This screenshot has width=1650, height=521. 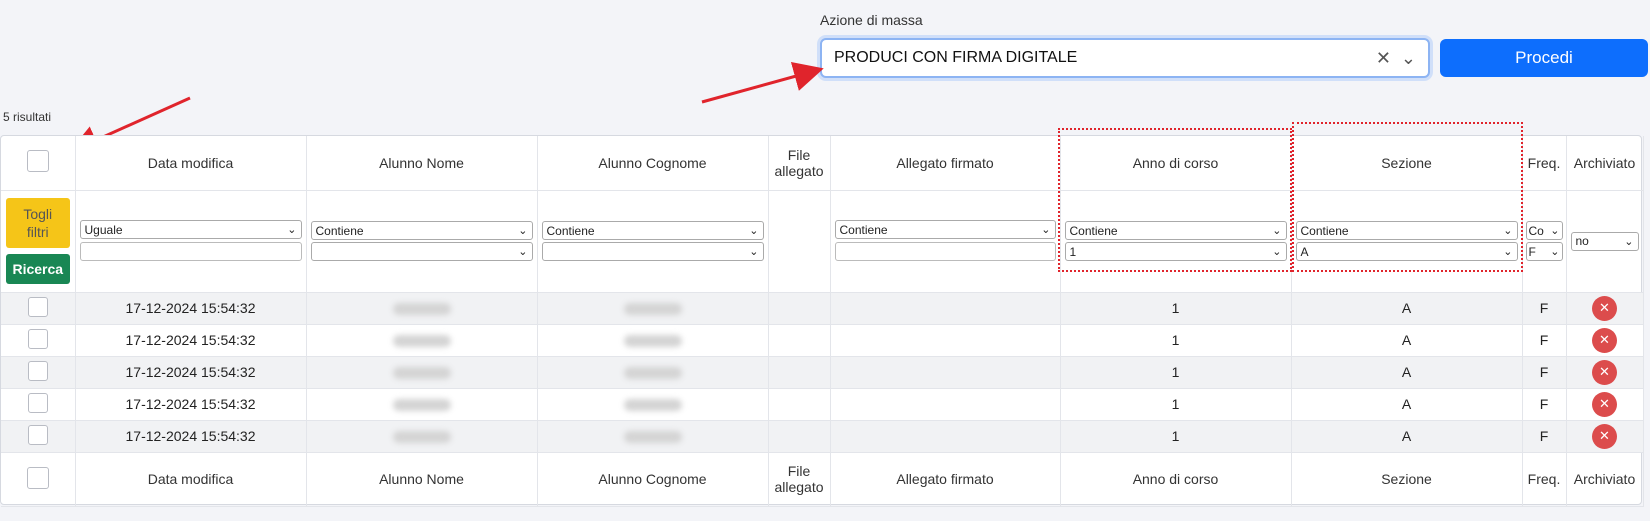 What do you see at coordinates (1406, 230) in the screenshot?
I see `sezione-operator-select: Contiene ⌄` at bounding box center [1406, 230].